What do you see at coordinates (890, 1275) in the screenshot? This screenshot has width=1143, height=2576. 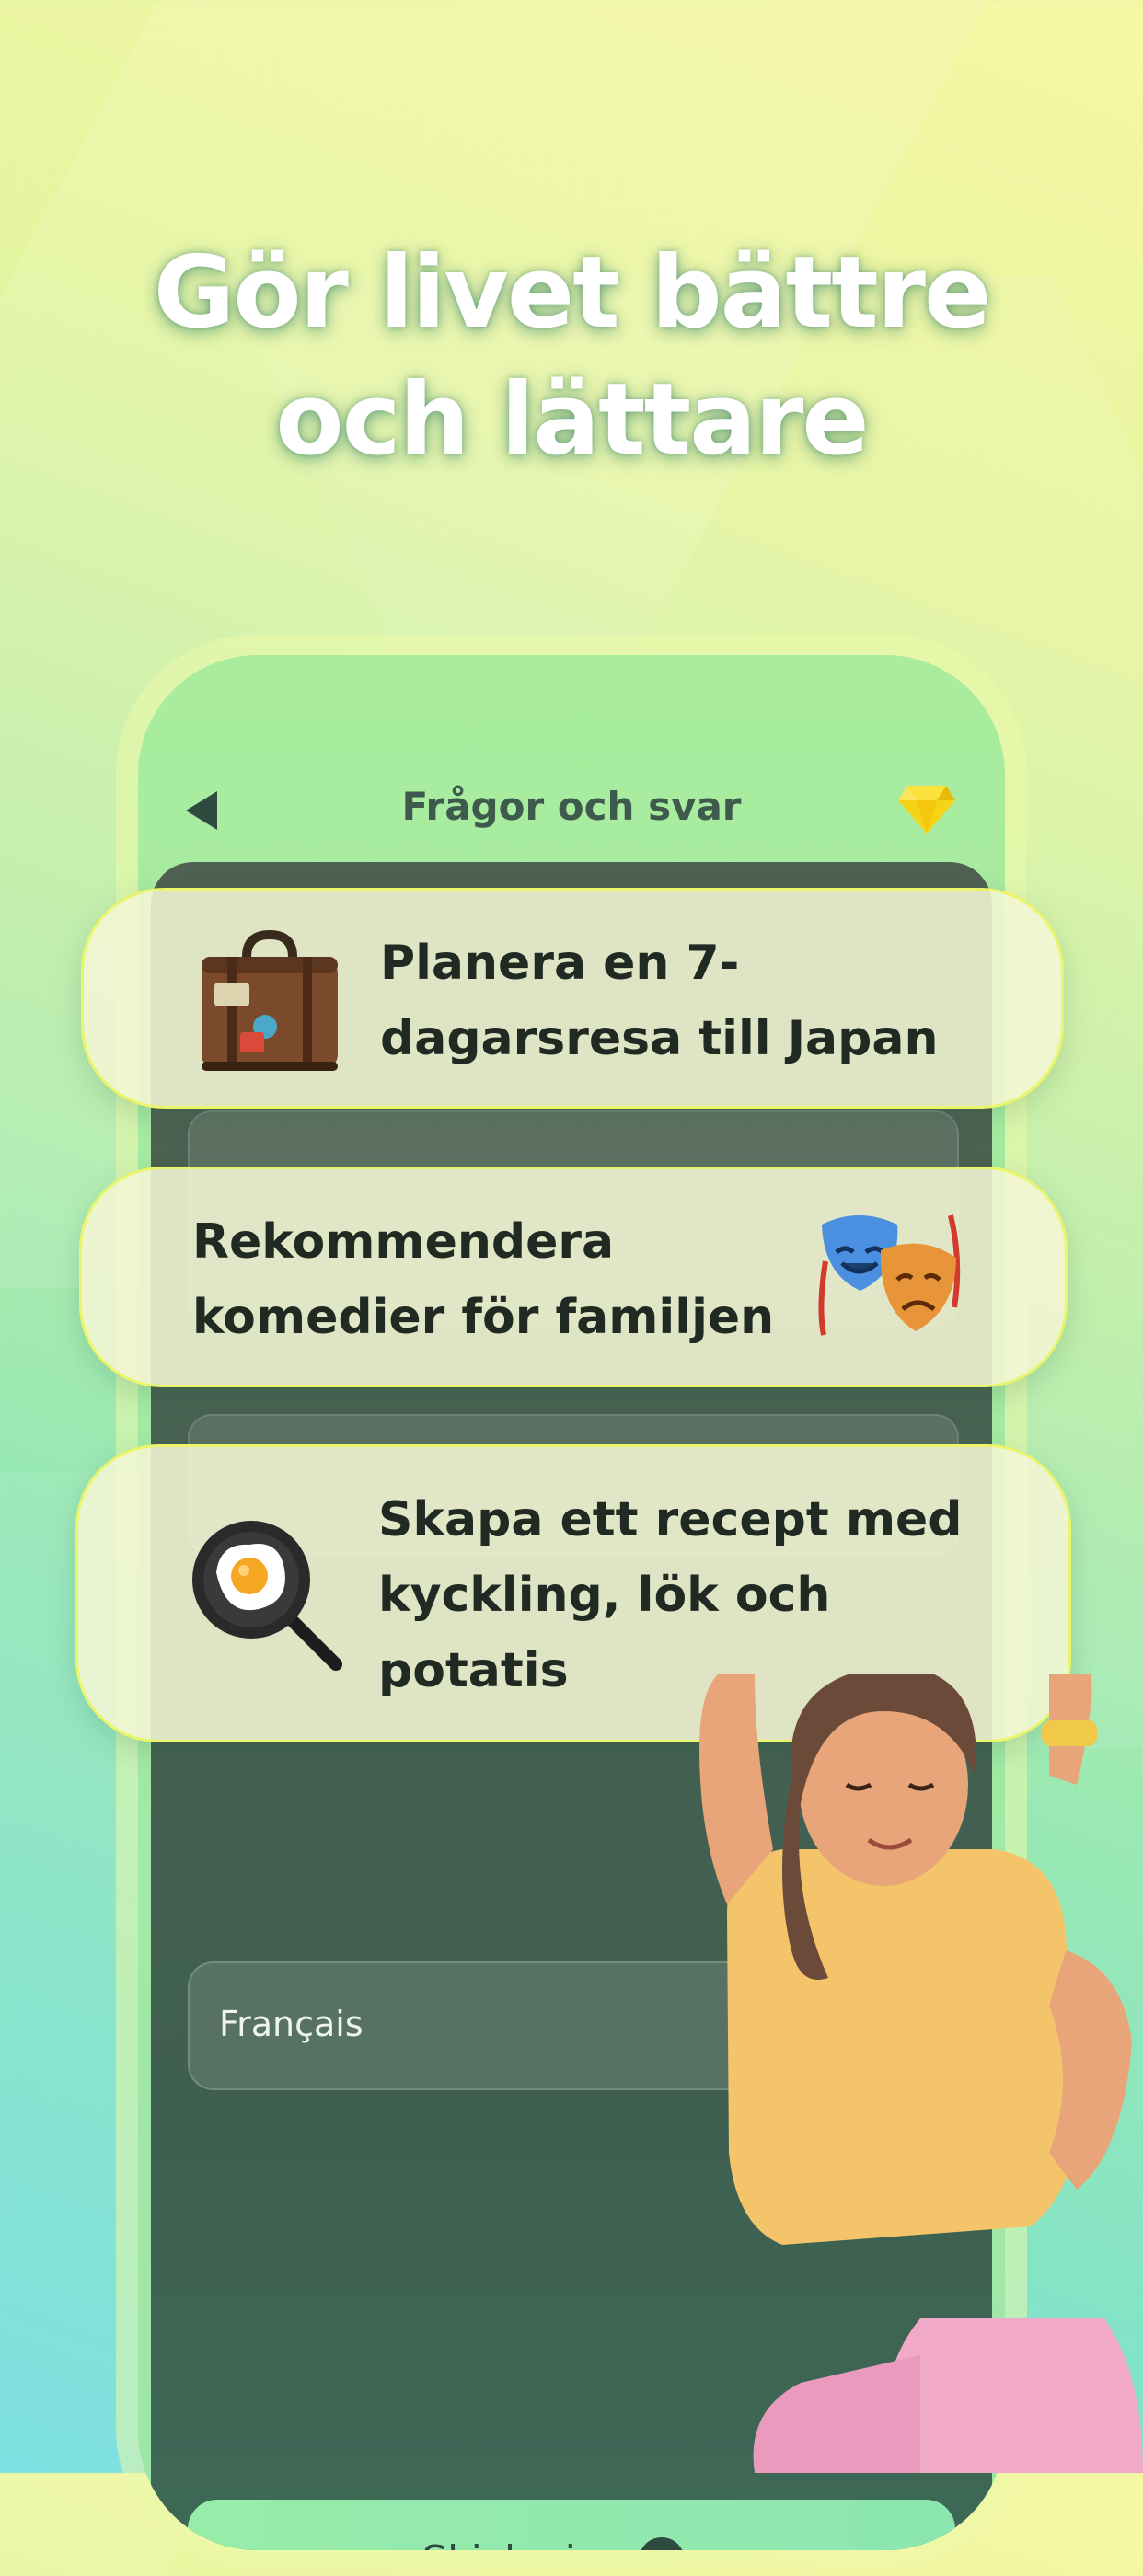 I see `theater-masks-icon` at bounding box center [890, 1275].